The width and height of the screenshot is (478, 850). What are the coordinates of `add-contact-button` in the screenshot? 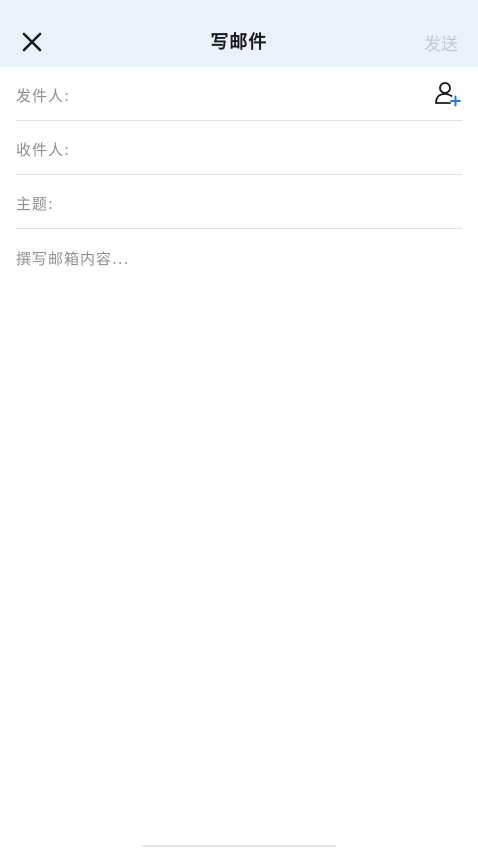 It's located at (448, 94).